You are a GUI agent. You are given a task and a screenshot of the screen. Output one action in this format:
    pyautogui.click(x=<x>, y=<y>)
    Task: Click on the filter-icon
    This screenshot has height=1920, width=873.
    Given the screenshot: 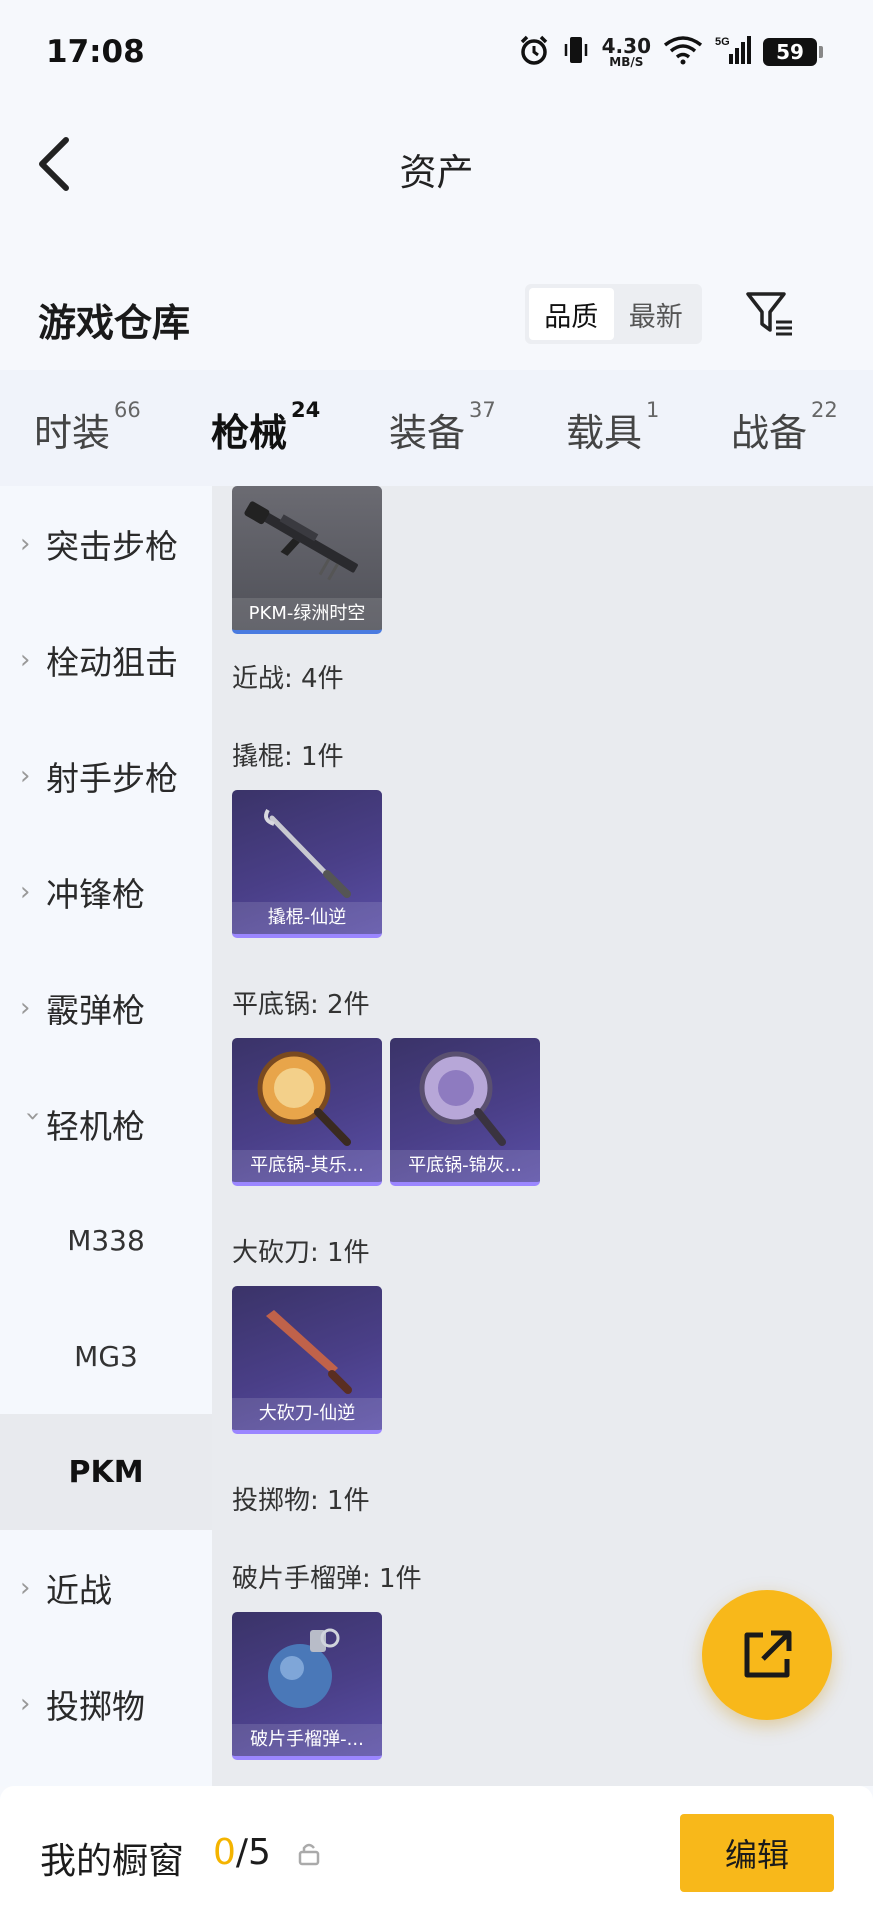 What is the action you would take?
    pyautogui.click(x=769, y=314)
    